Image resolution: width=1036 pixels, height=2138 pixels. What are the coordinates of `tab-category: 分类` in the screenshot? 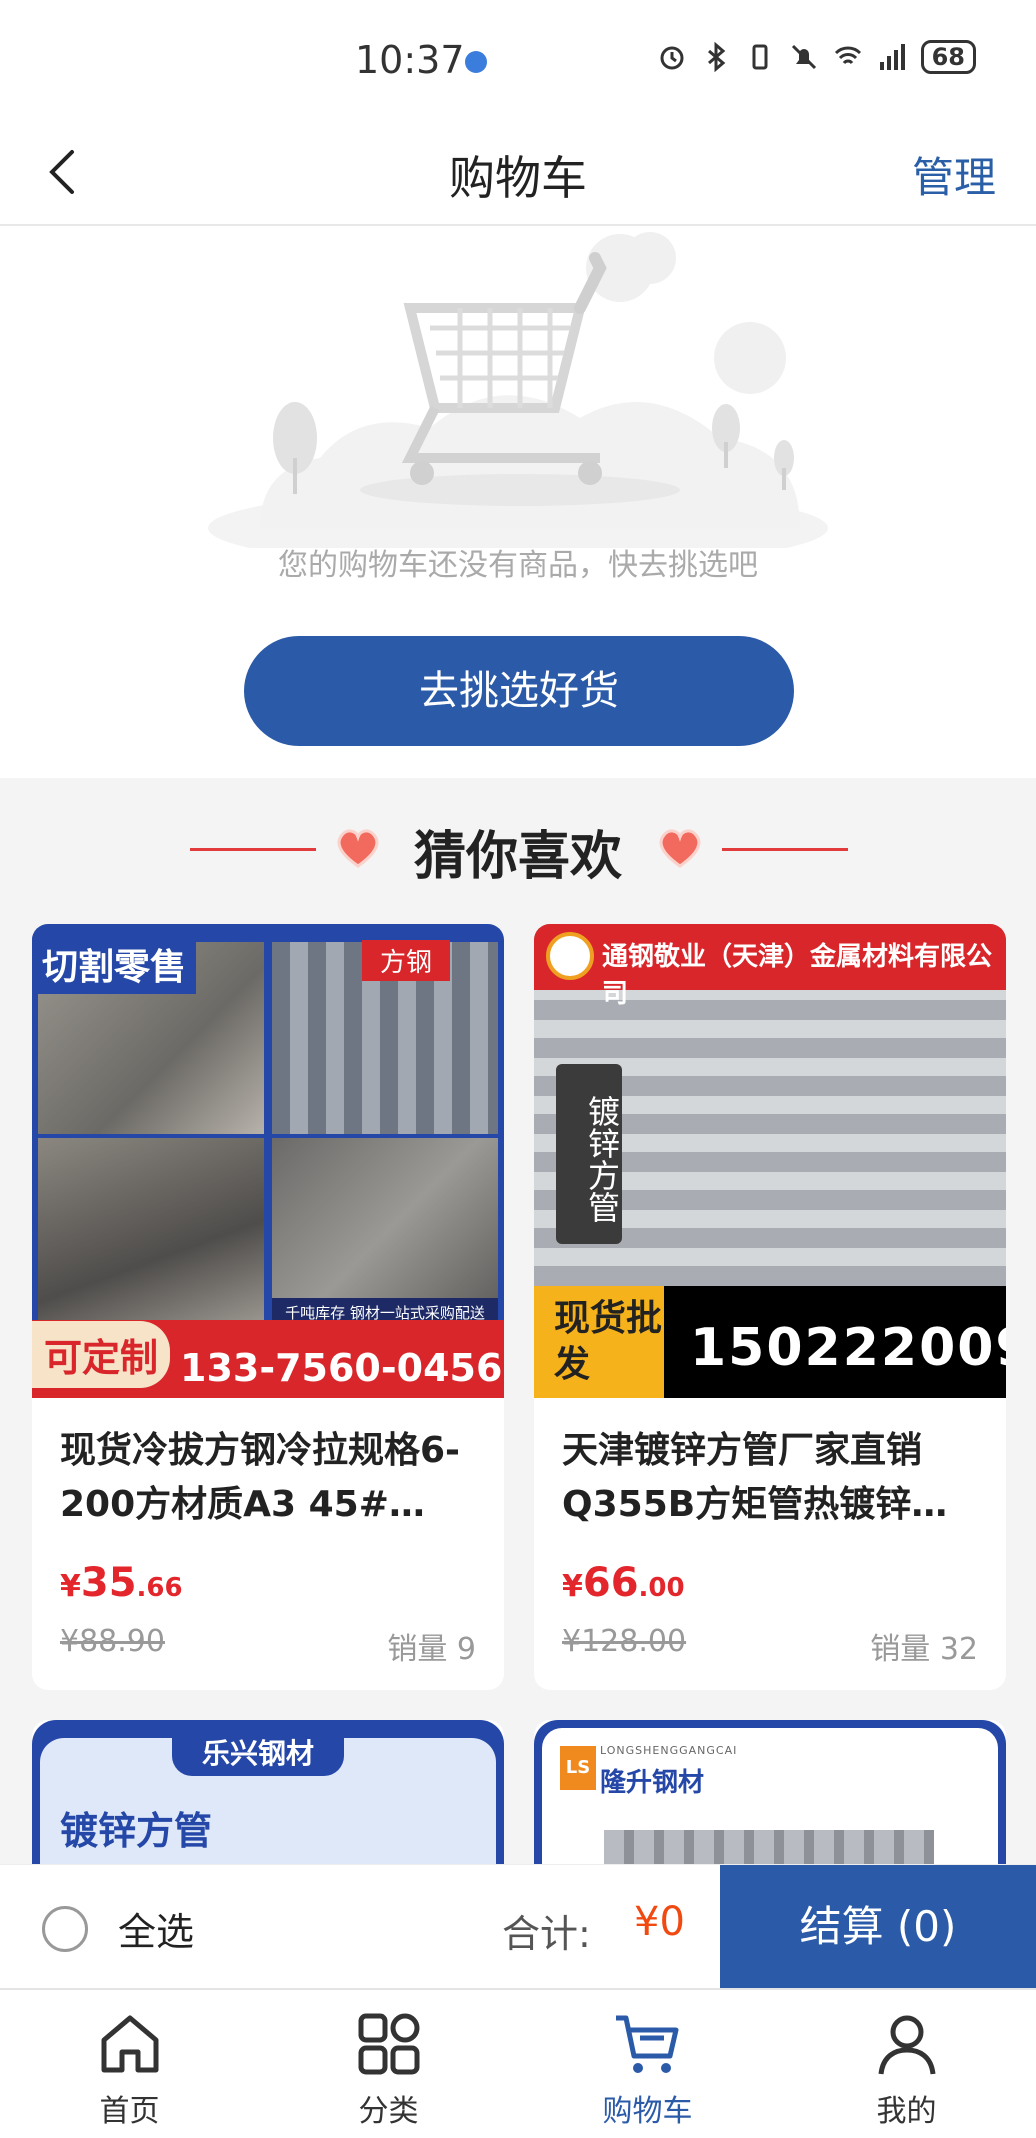 It's located at (388, 2064).